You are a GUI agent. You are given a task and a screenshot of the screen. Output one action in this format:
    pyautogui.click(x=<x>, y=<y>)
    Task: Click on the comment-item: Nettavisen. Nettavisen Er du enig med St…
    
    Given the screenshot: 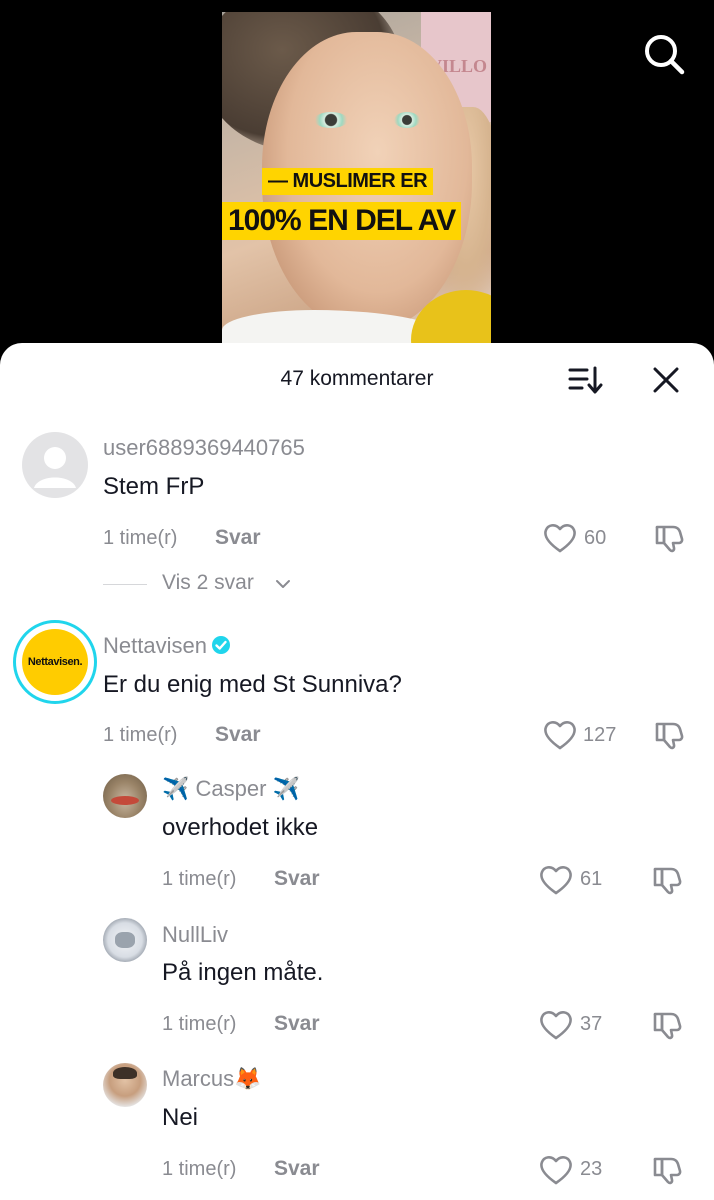 What is the action you would take?
    pyautogui.click(x=357, y=688)
    